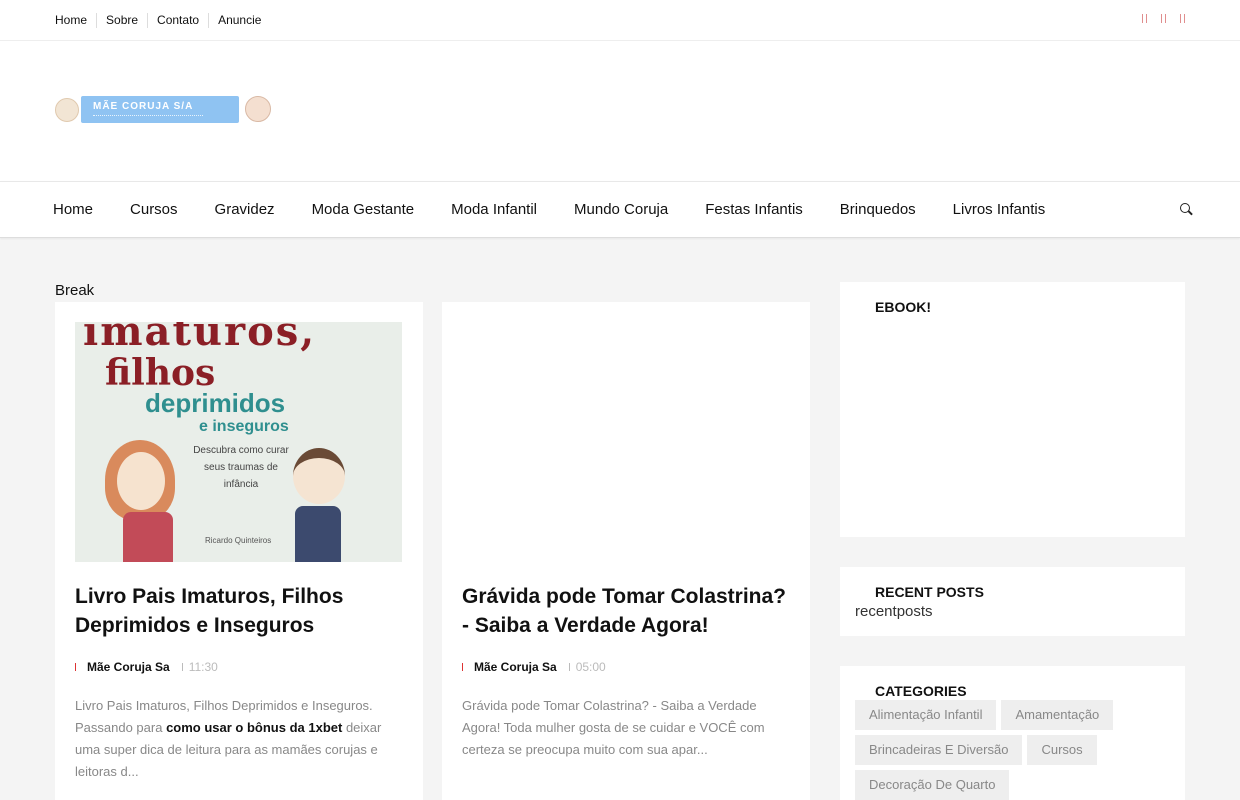 This screenshot has width=1240, height=800. Describe the element at coordinates (75, 20) in the screenshot. I see `top-nav-home: Home` at that location.